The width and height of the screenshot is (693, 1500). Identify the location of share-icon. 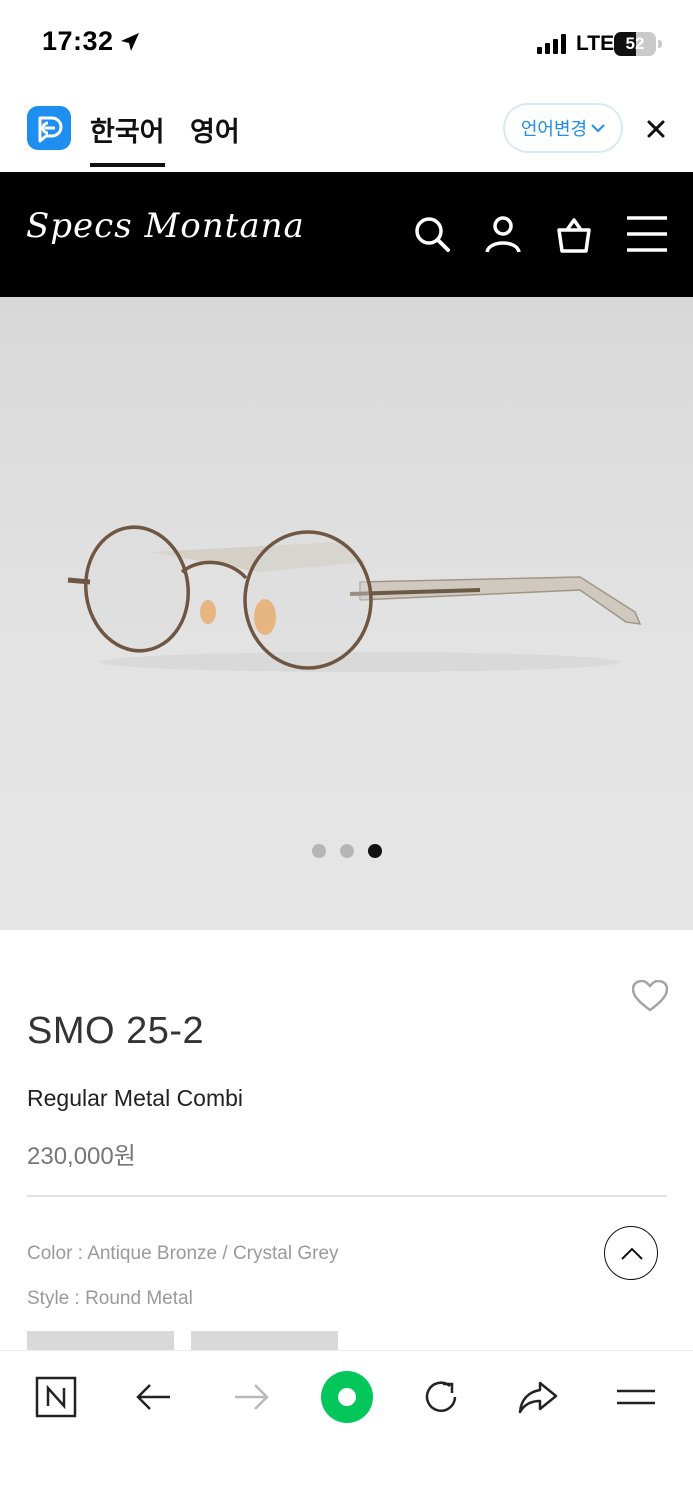
(538, 1397).